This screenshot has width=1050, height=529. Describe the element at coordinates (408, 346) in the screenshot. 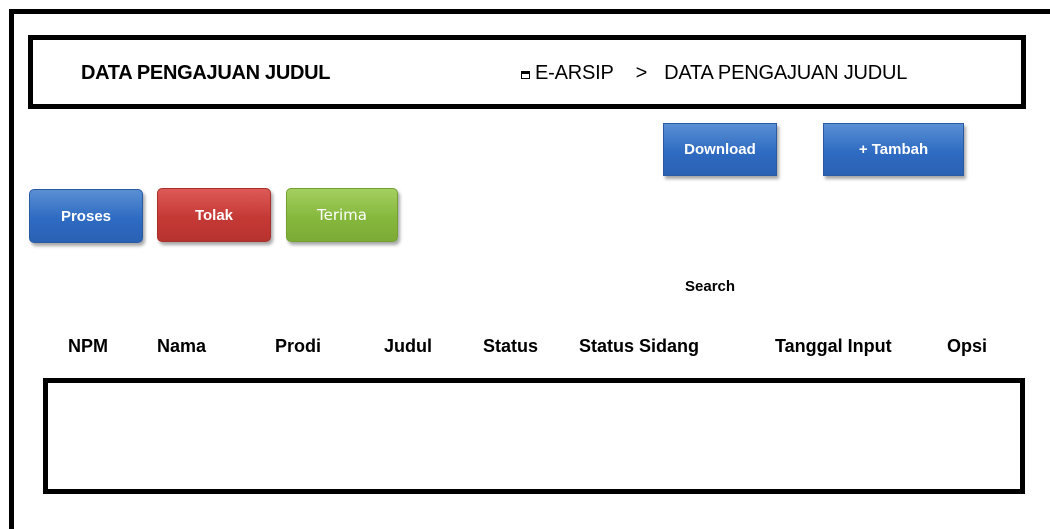

I see `column-header-judul: Judul` at that location.